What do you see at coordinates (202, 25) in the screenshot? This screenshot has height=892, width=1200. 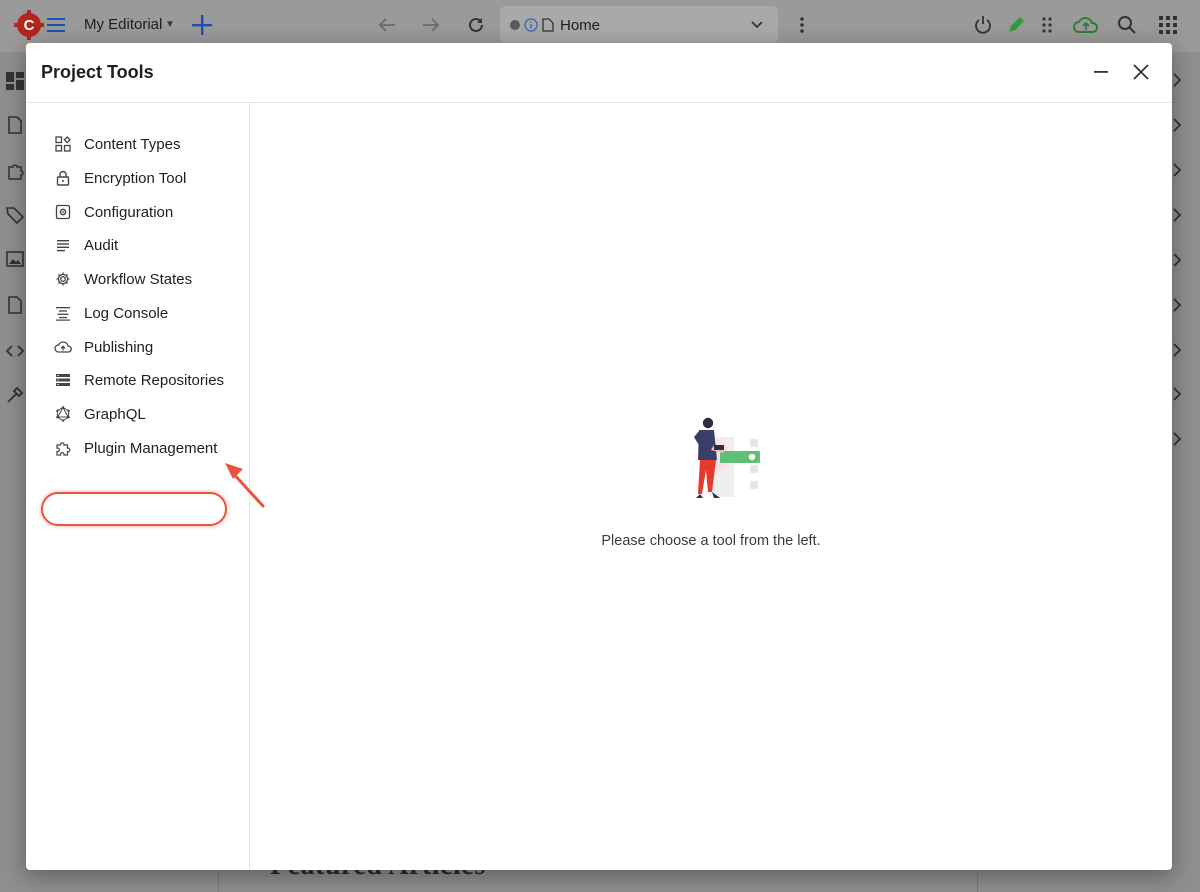 I see `add-content-icon` at bounding box center [202, 25].